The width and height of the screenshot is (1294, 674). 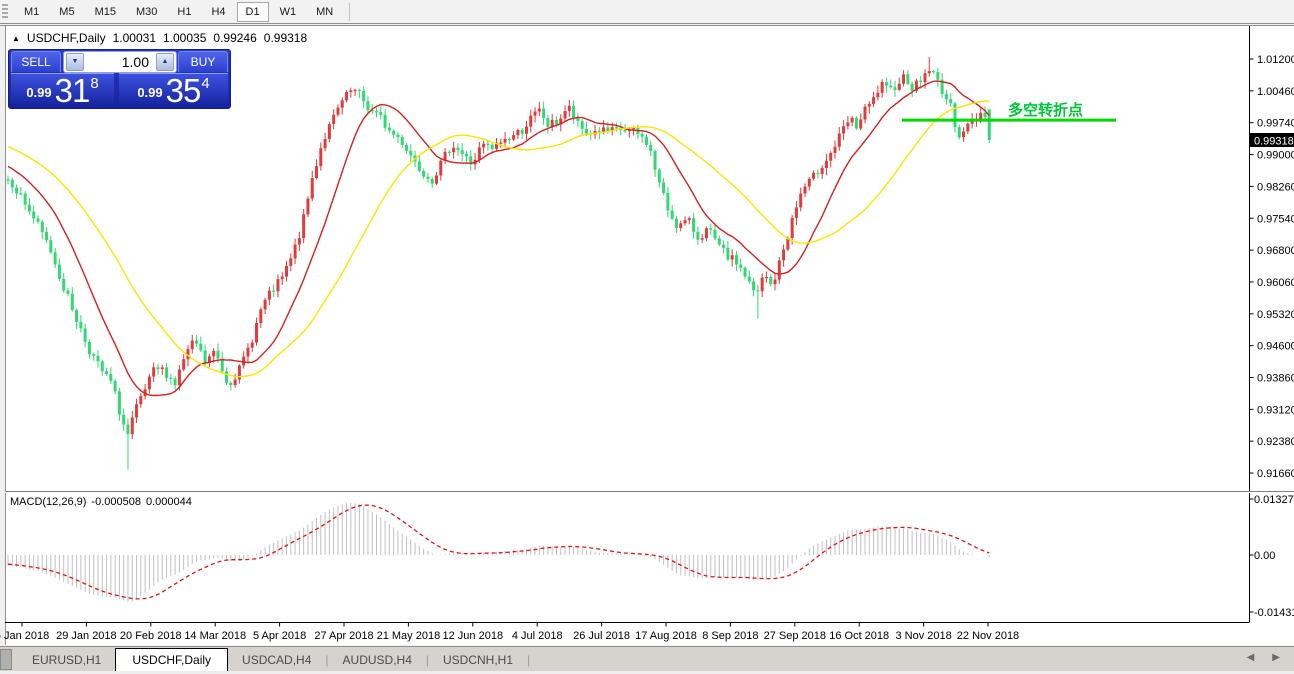 I want to click on macd-axis-label: 0.00, so click(x=1264, y=556).